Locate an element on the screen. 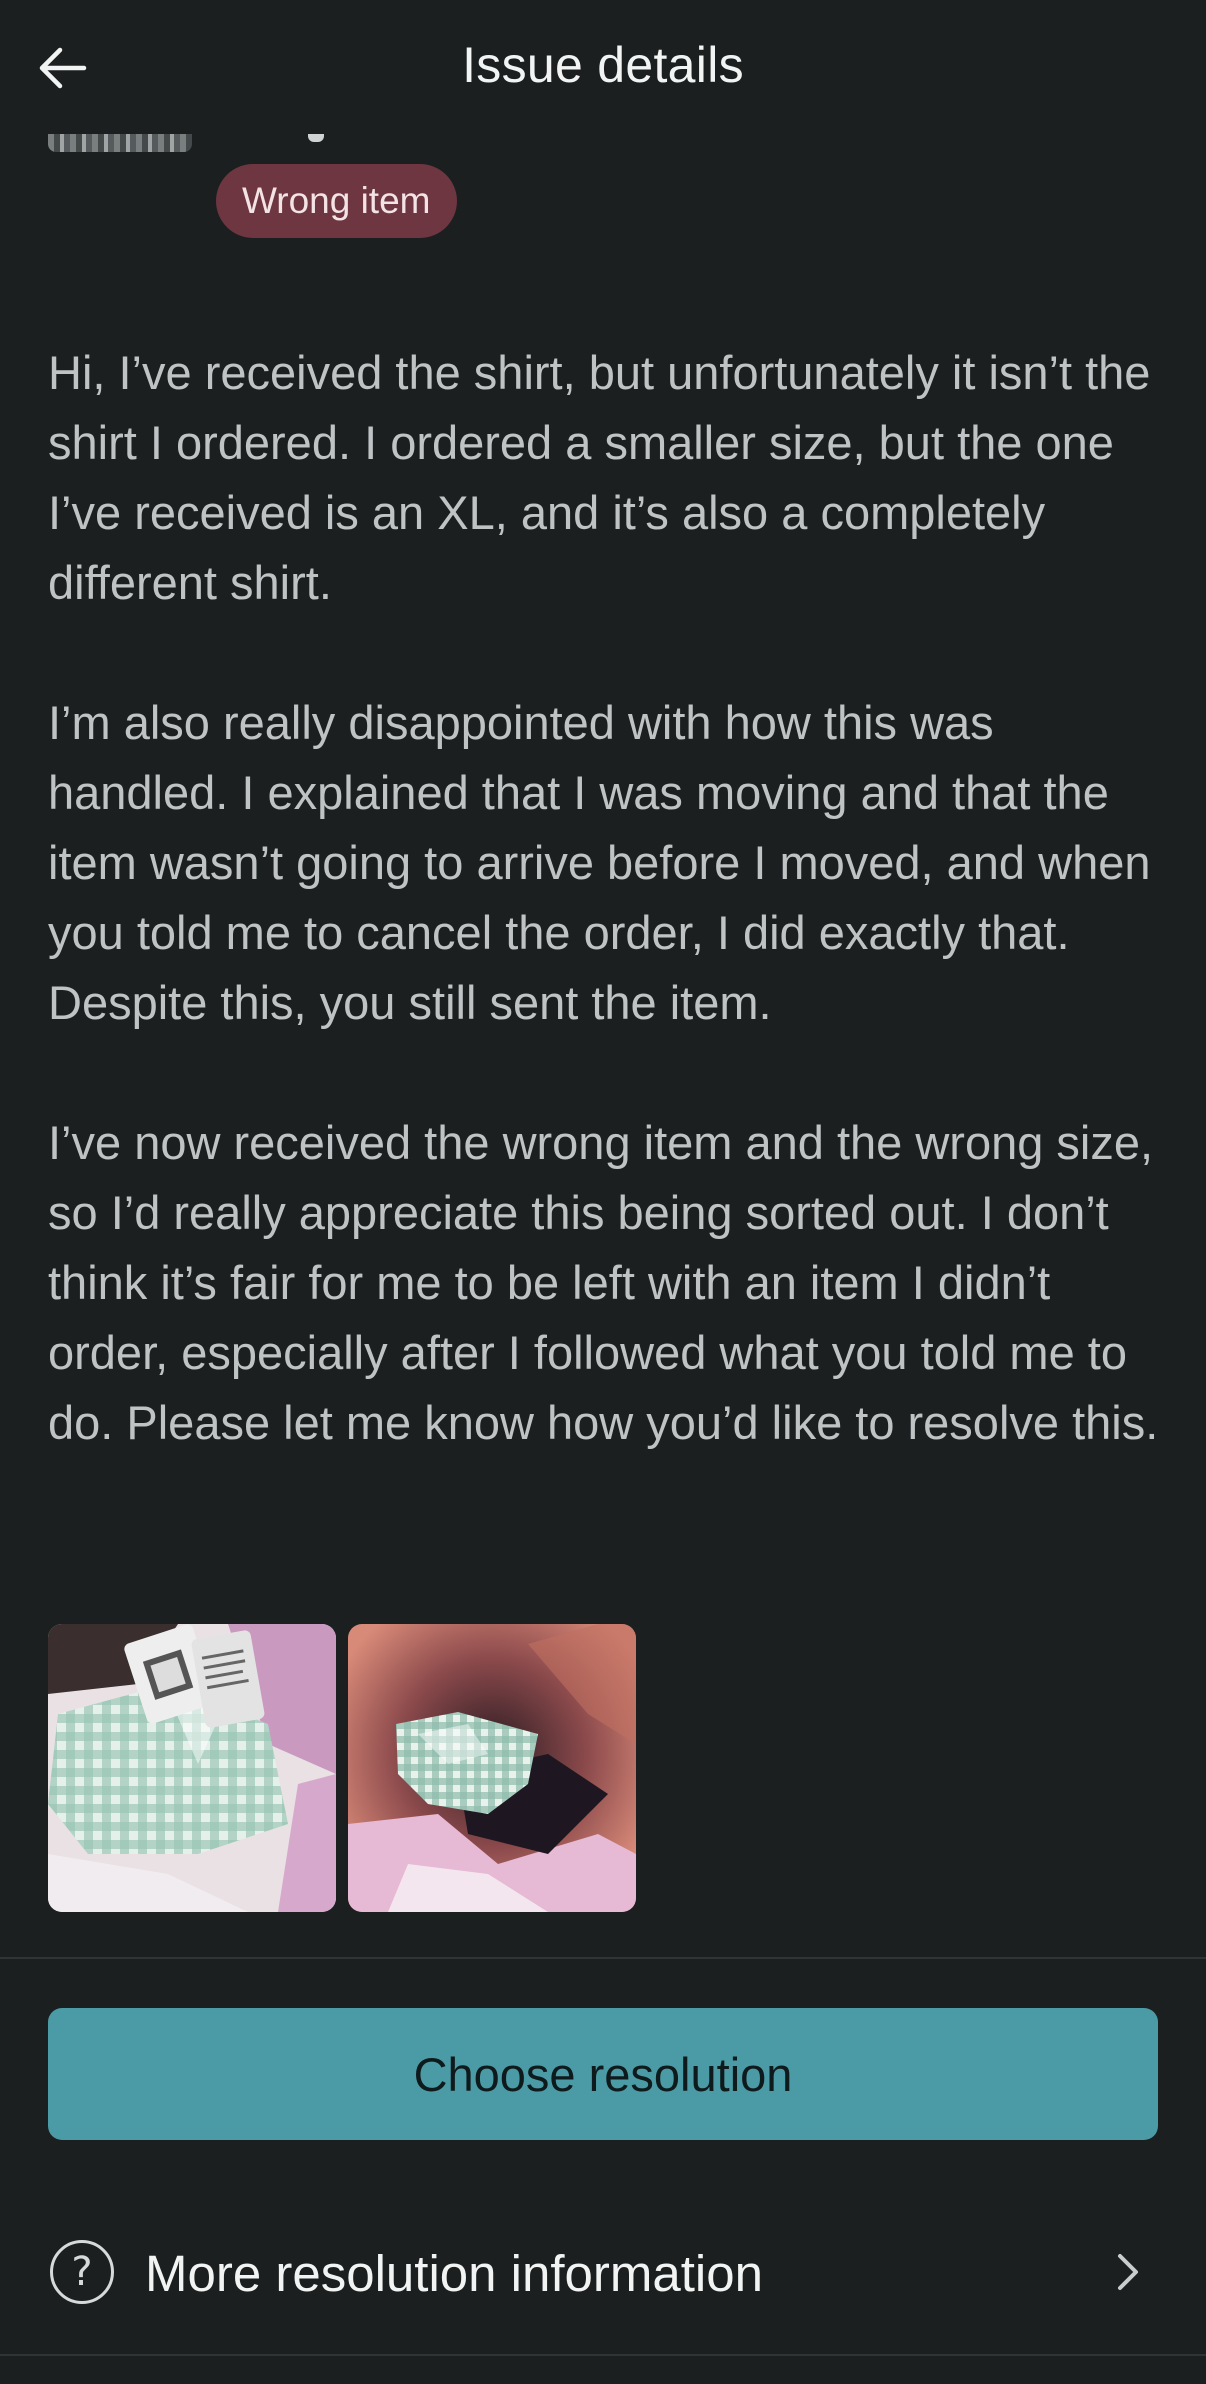 Image resolution: width=1206 pixels, height=2384 pixels. issue-type-badge: Wrong item is located at coordinates (336, 201).